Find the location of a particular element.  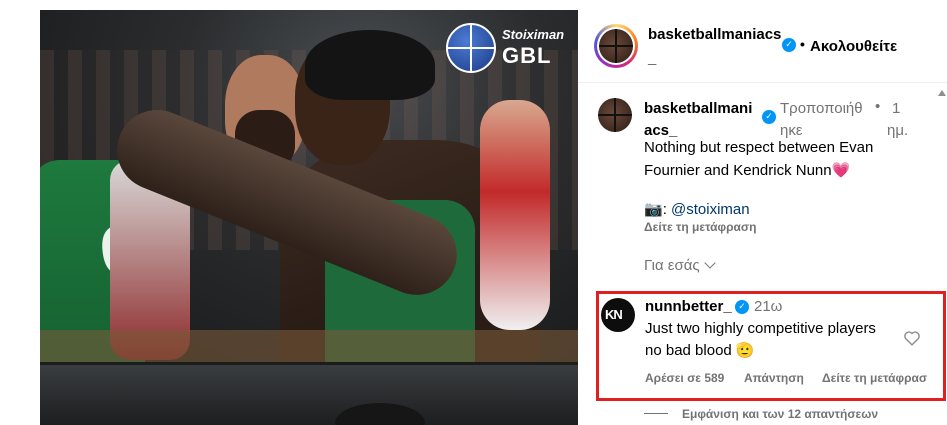

logo-name: GBL is located at coordinates (527, 55).